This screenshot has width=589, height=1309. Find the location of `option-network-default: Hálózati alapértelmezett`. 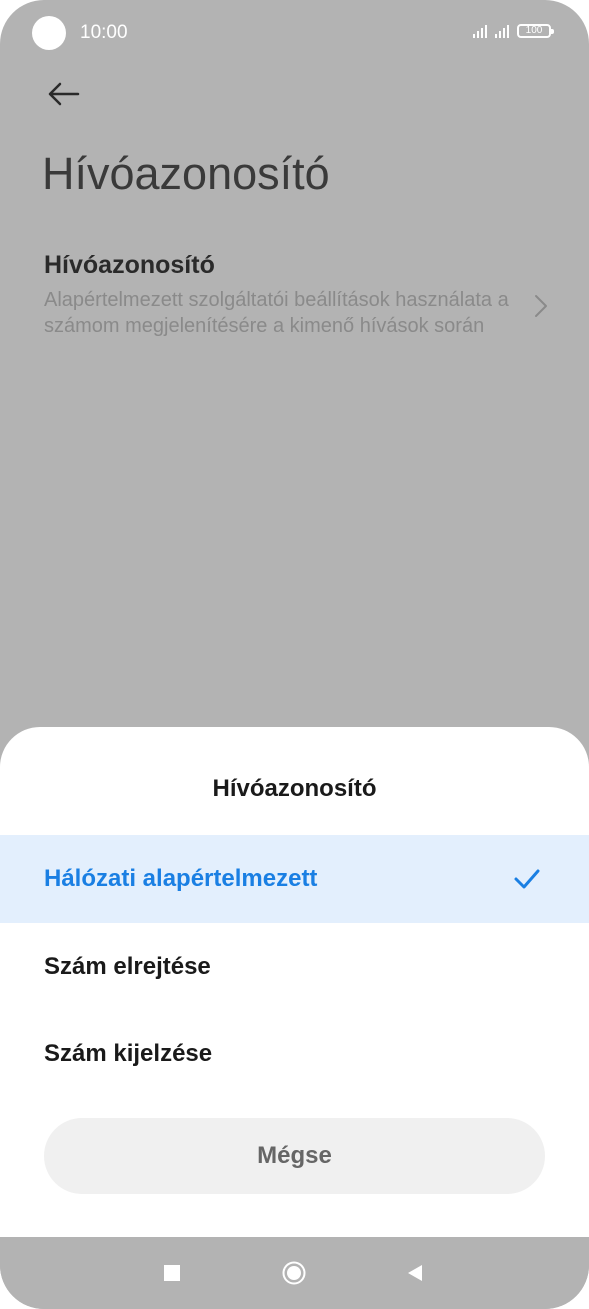

option-network-default: Hálózati alapértelmezett is located at coordinates (294, 879).